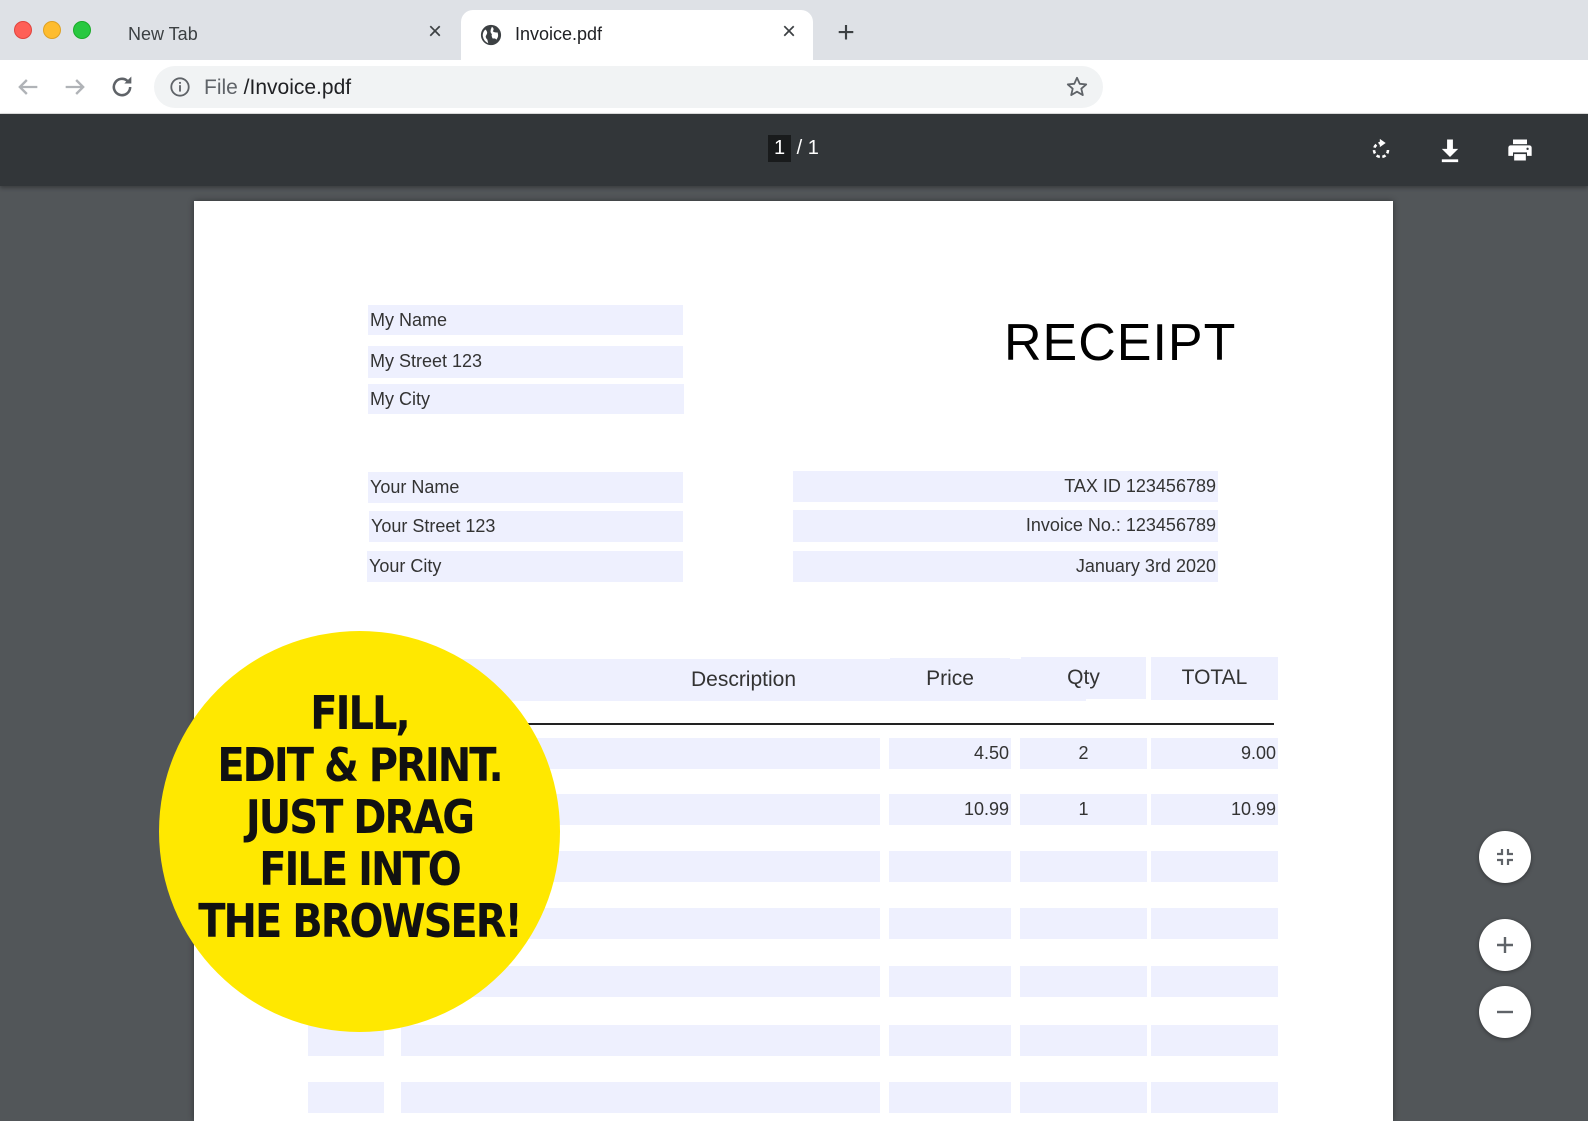 The image size is (1588, 1121). What do you see at coordinates (526, 526) in the screenshot?
I see `recipient-street-field: Your Street 123` at bounding box center [526, 526].